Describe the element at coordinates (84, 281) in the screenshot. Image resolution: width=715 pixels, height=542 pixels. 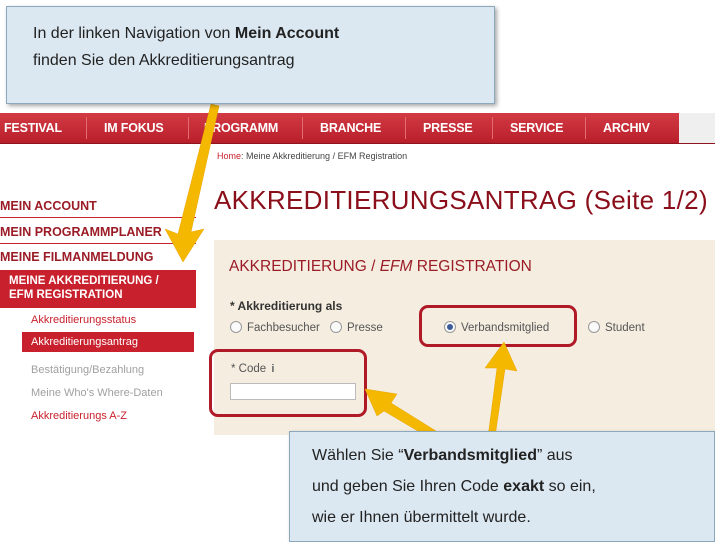
I see `sidebar-active-label-line1: MEINE AKKREDITIERUNG /` at that location.